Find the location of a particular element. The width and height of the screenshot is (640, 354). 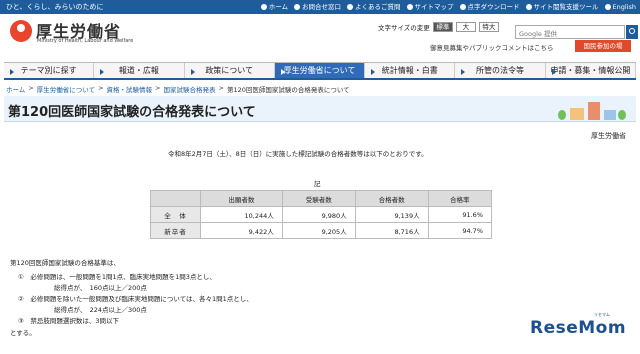

breadcrumb-home: ホーム is located at coordinates (15, 89).